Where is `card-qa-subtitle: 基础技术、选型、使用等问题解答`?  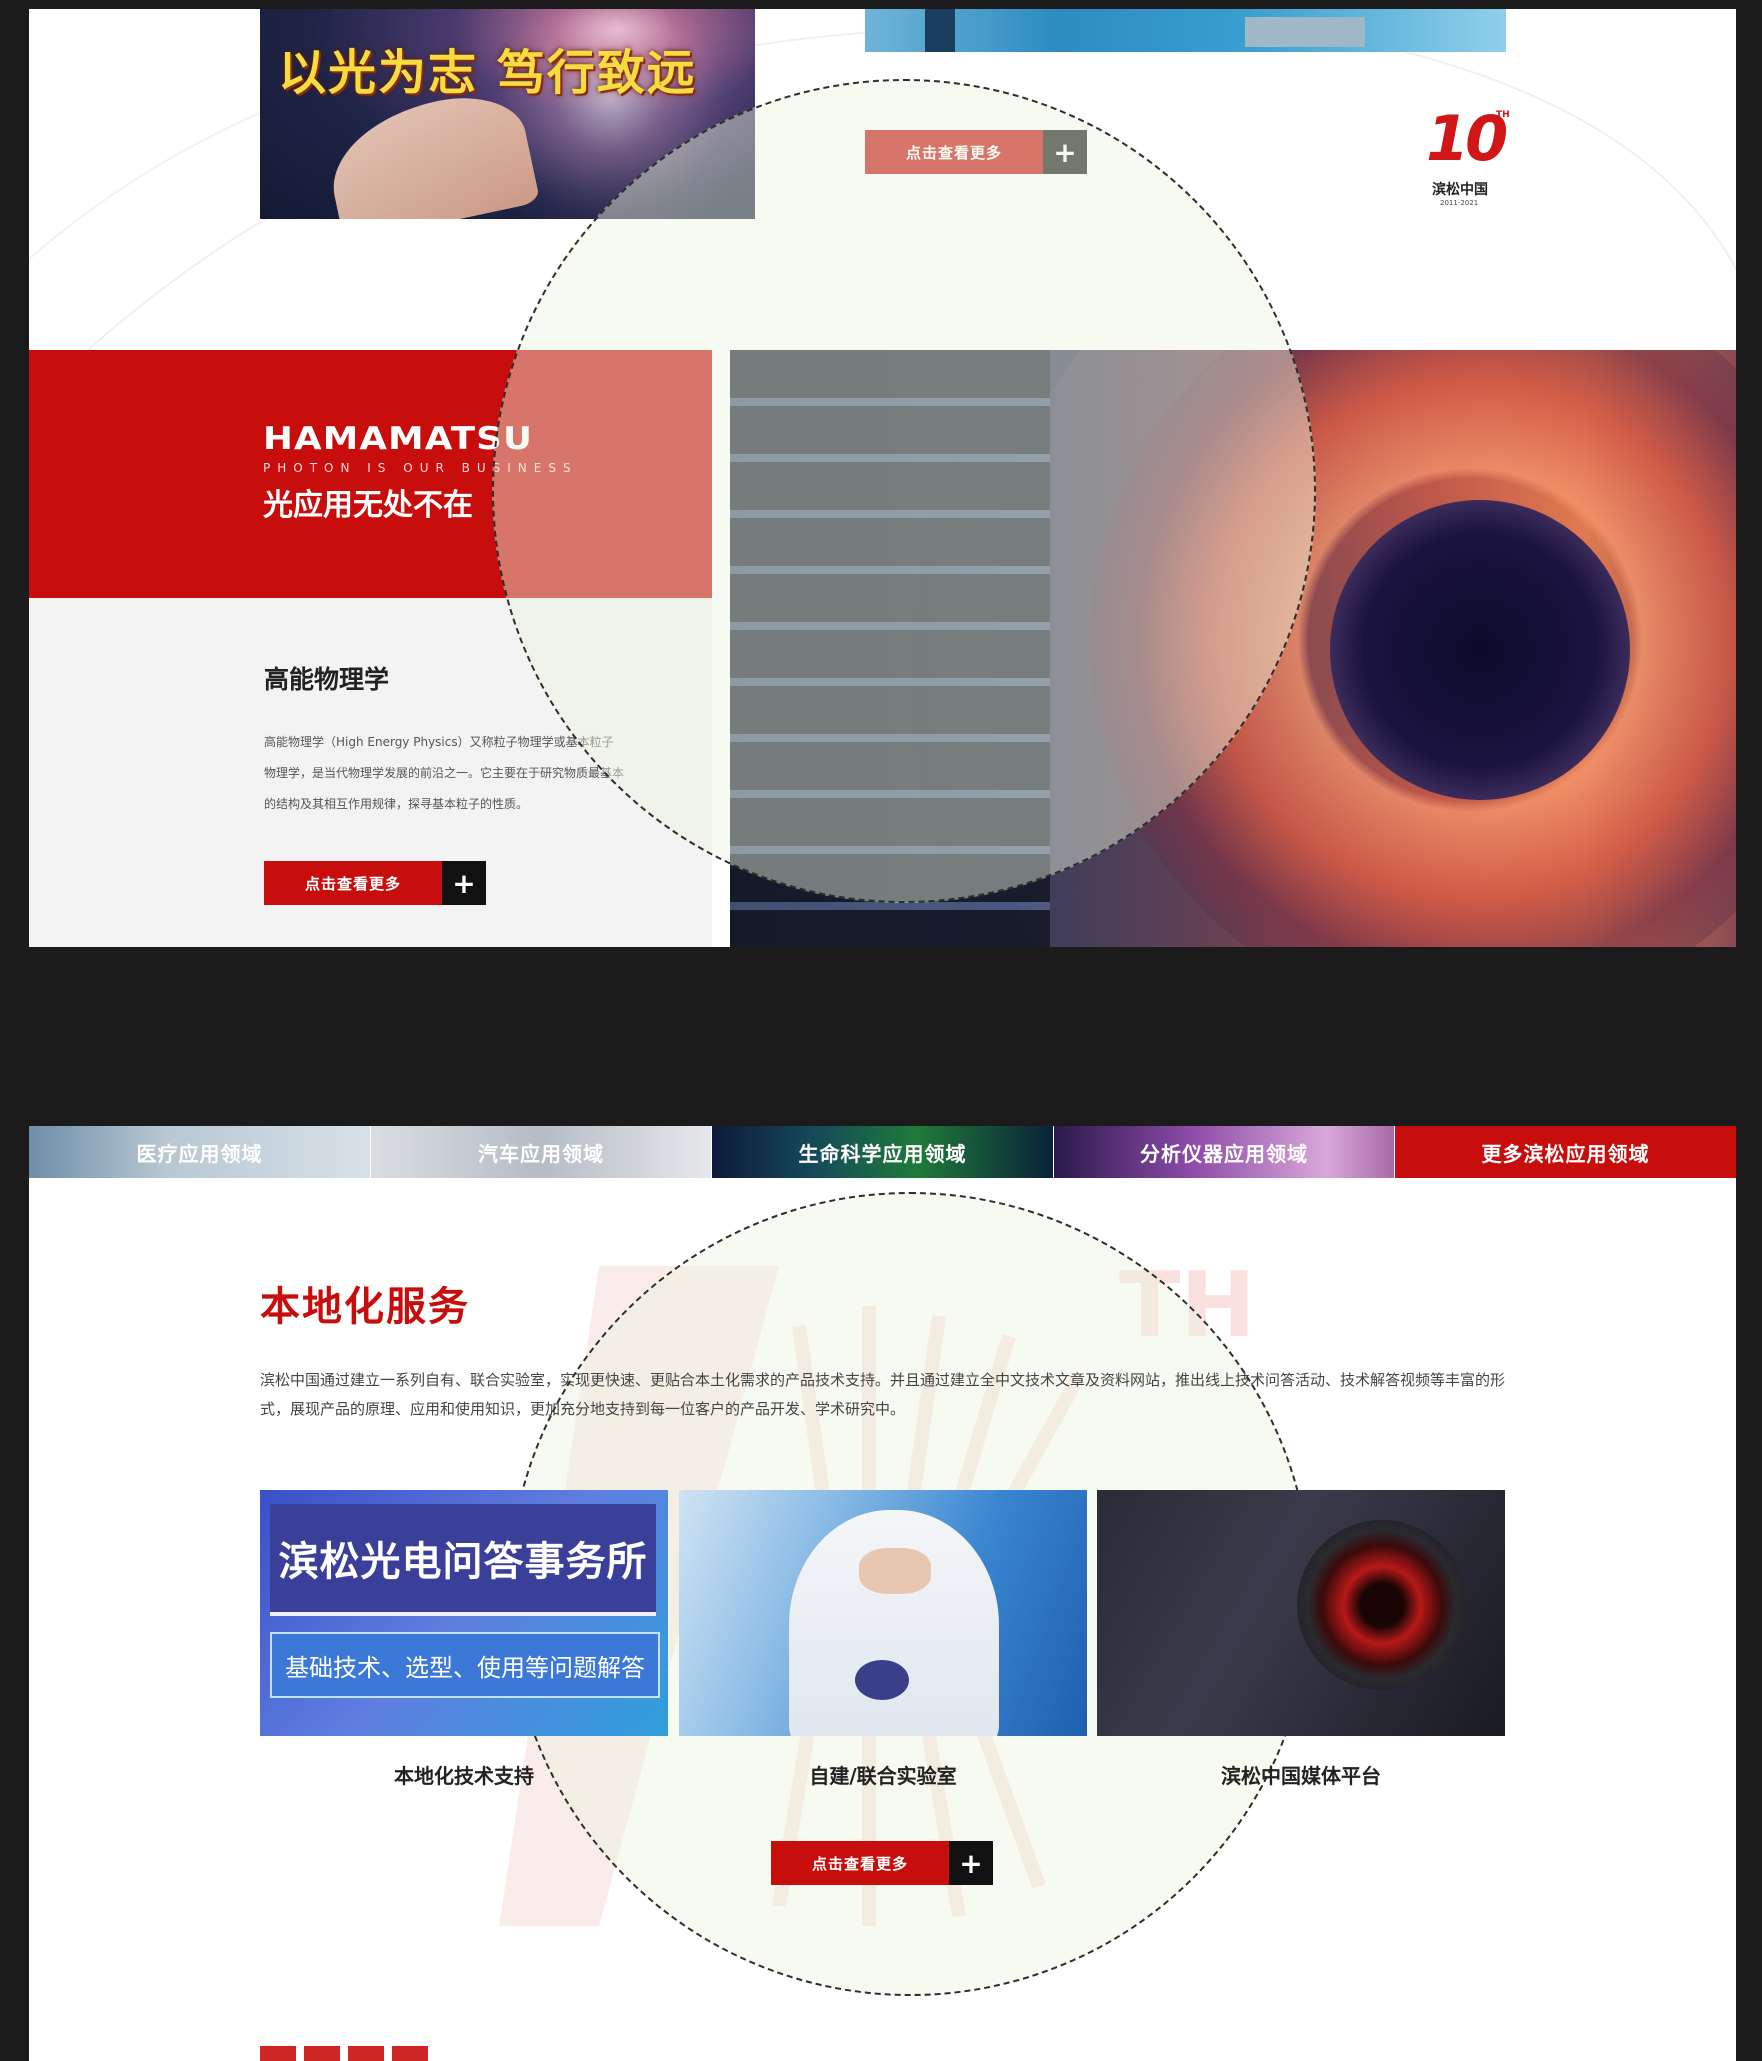
card-qa-subtitle: 基础技术、选型、使用等问题解答 is located at coordinates (465, 1667).